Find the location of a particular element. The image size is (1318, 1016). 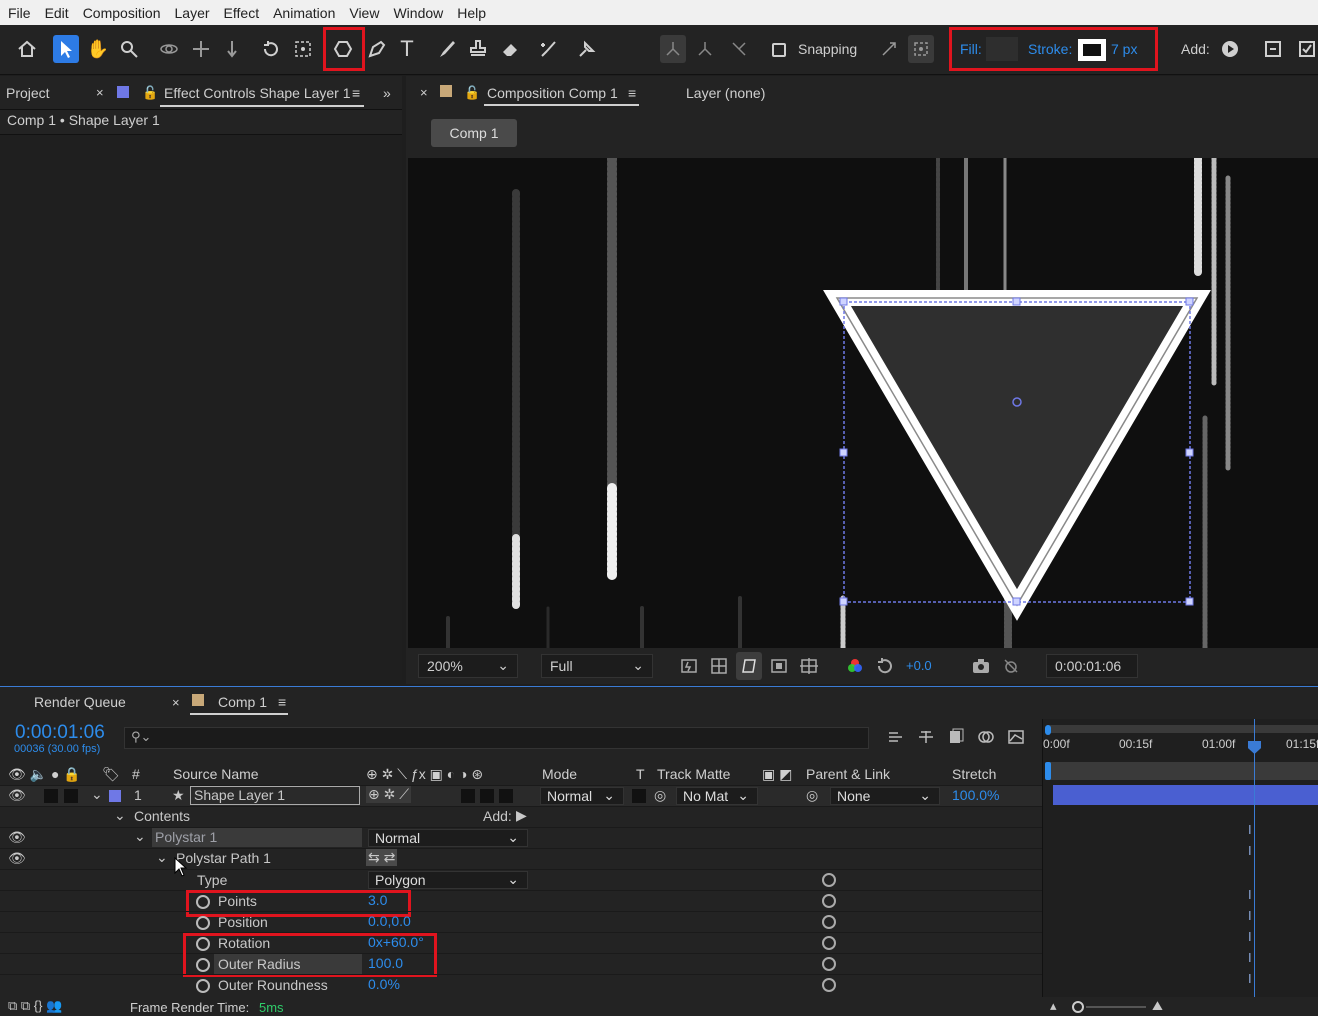

mode-dropdown: Normal ⌄ is located at coordinates (582, 796).